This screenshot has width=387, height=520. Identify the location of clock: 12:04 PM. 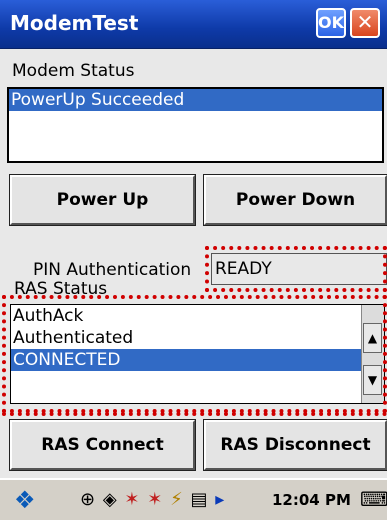
(311, 500).